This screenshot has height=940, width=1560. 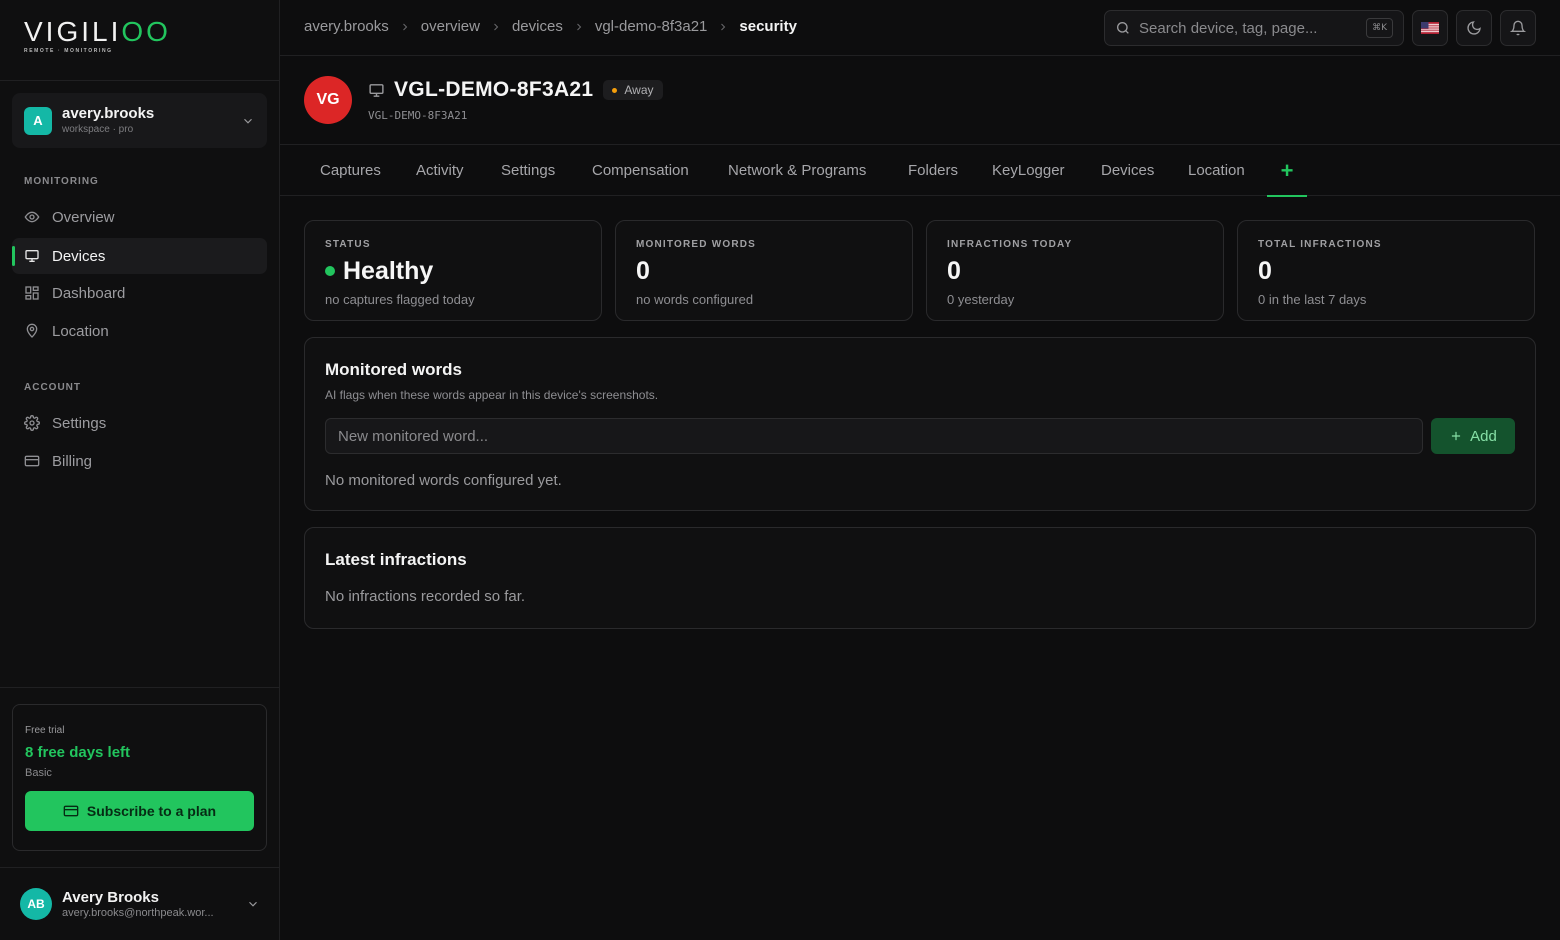 I want to click on notifications-button, so click(x=1518, y=28).